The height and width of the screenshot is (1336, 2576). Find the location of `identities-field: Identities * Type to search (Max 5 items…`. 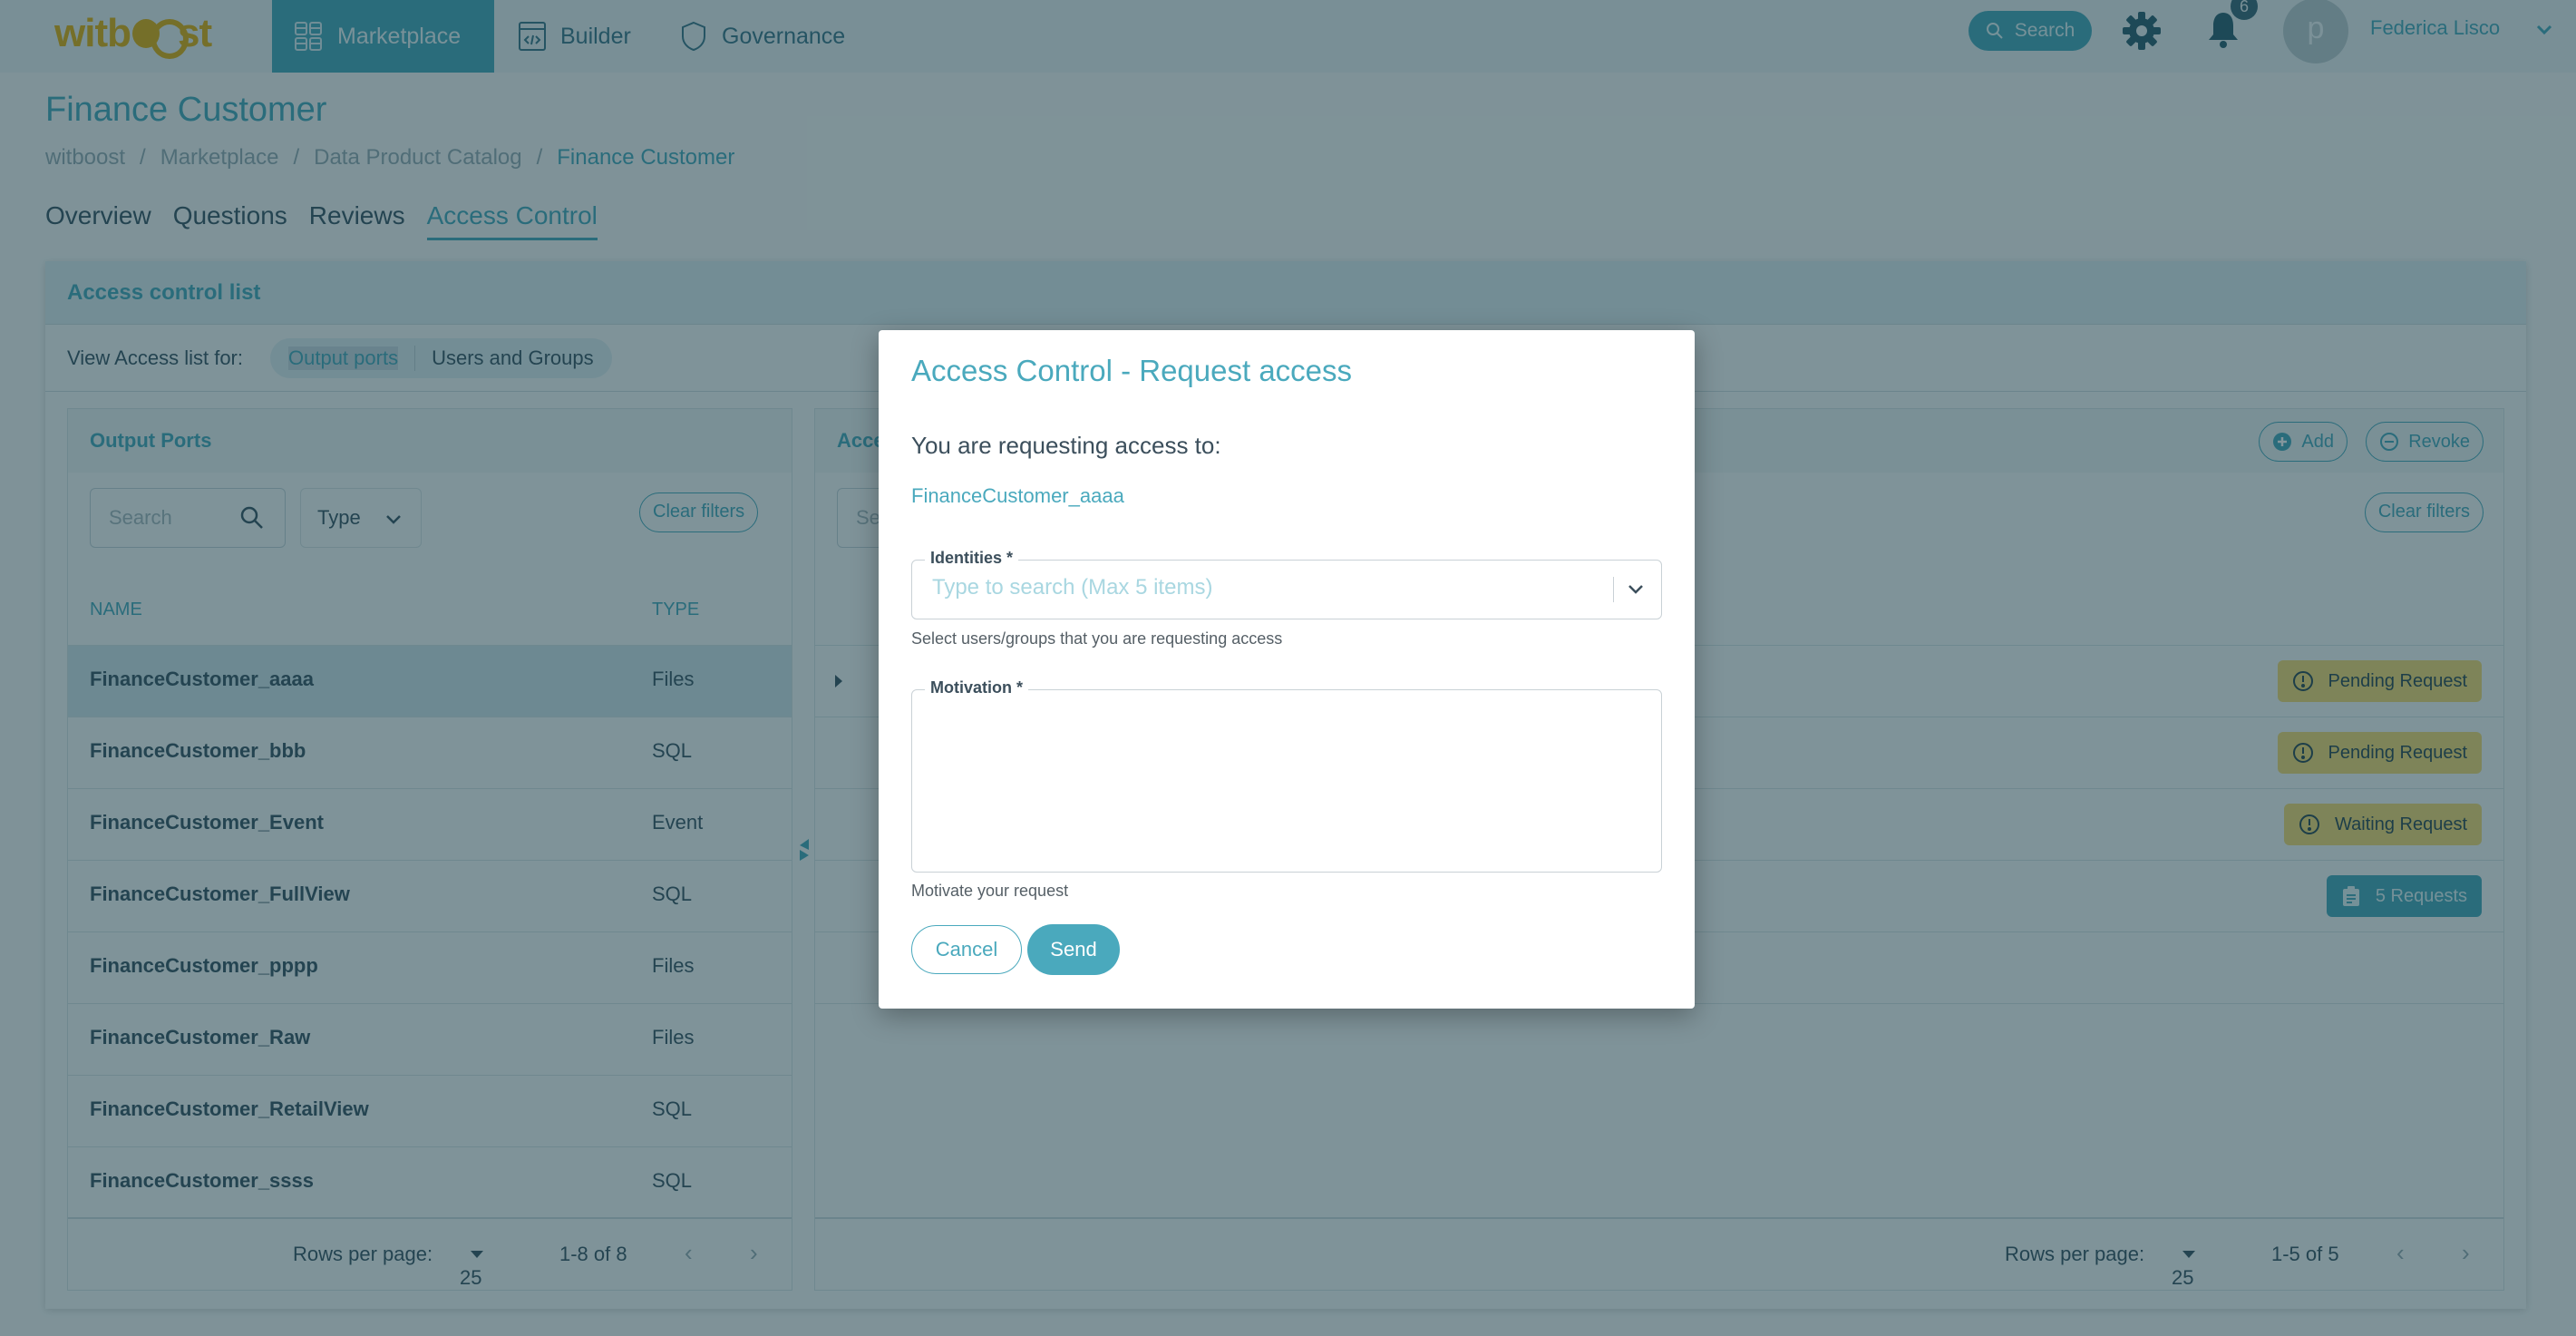

identities-field: Identities * Type to search (Max 5 items… is located at coordinates (1286, 584).